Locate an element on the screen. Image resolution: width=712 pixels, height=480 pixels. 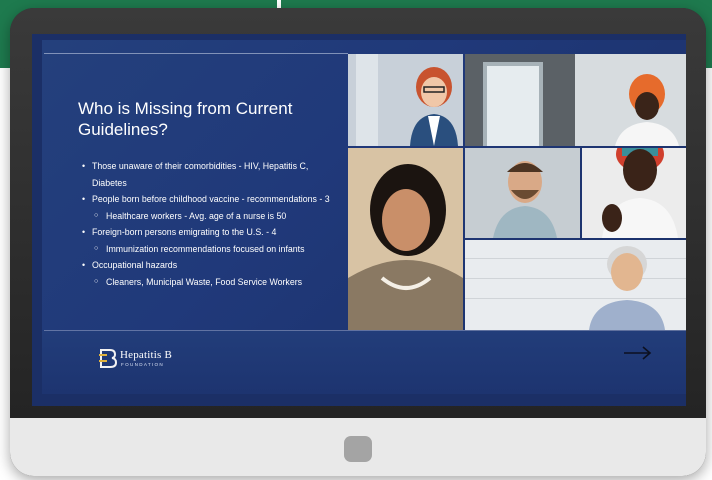
arrow-right-icon is located at coordinates (638, 353).